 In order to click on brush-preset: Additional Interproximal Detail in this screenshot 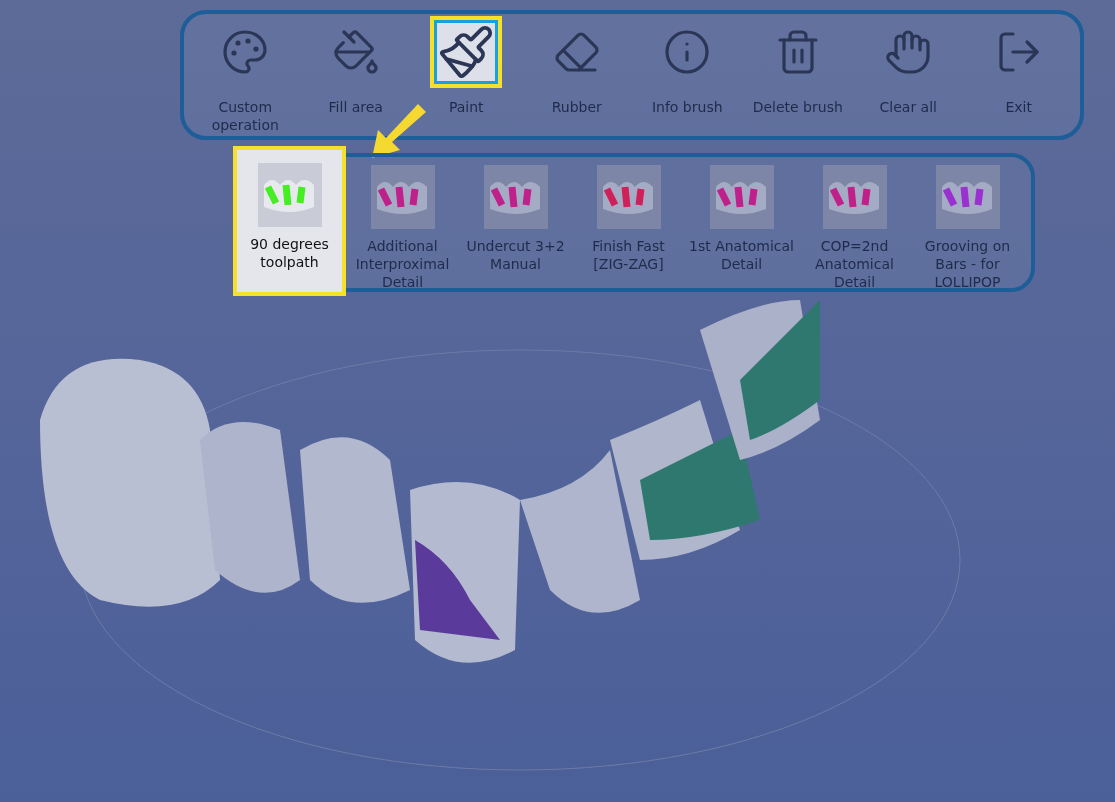, I will do `click(402, 224)`.